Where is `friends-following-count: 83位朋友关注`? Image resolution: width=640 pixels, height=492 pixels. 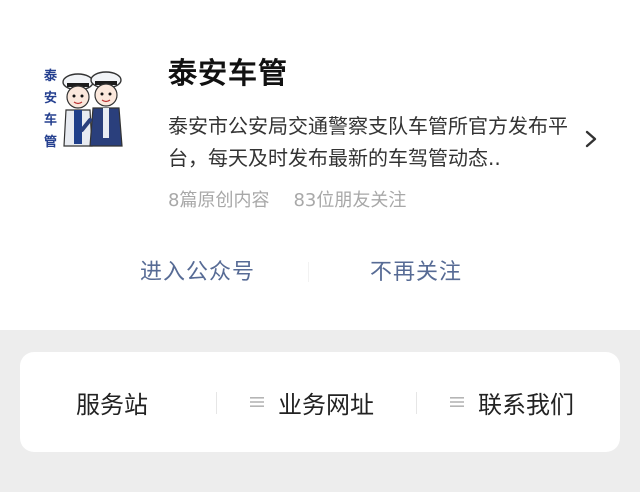
friends-following-count: 83位朋友关注 is located at coordinates (350, 200).